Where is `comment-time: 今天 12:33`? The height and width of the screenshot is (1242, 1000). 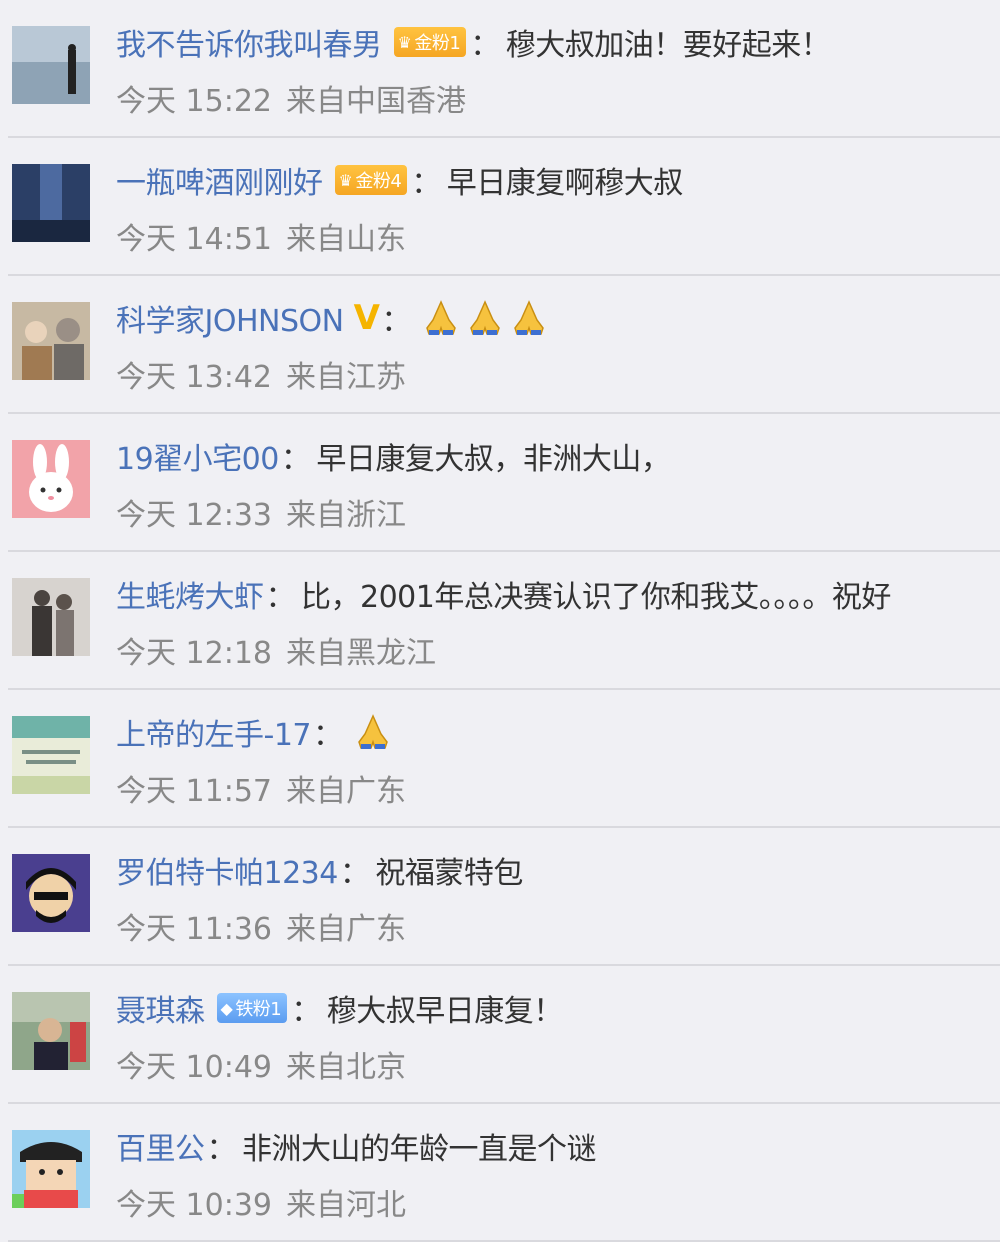 comment-time: 今天 12:33 is located at coordinates (194, 515).